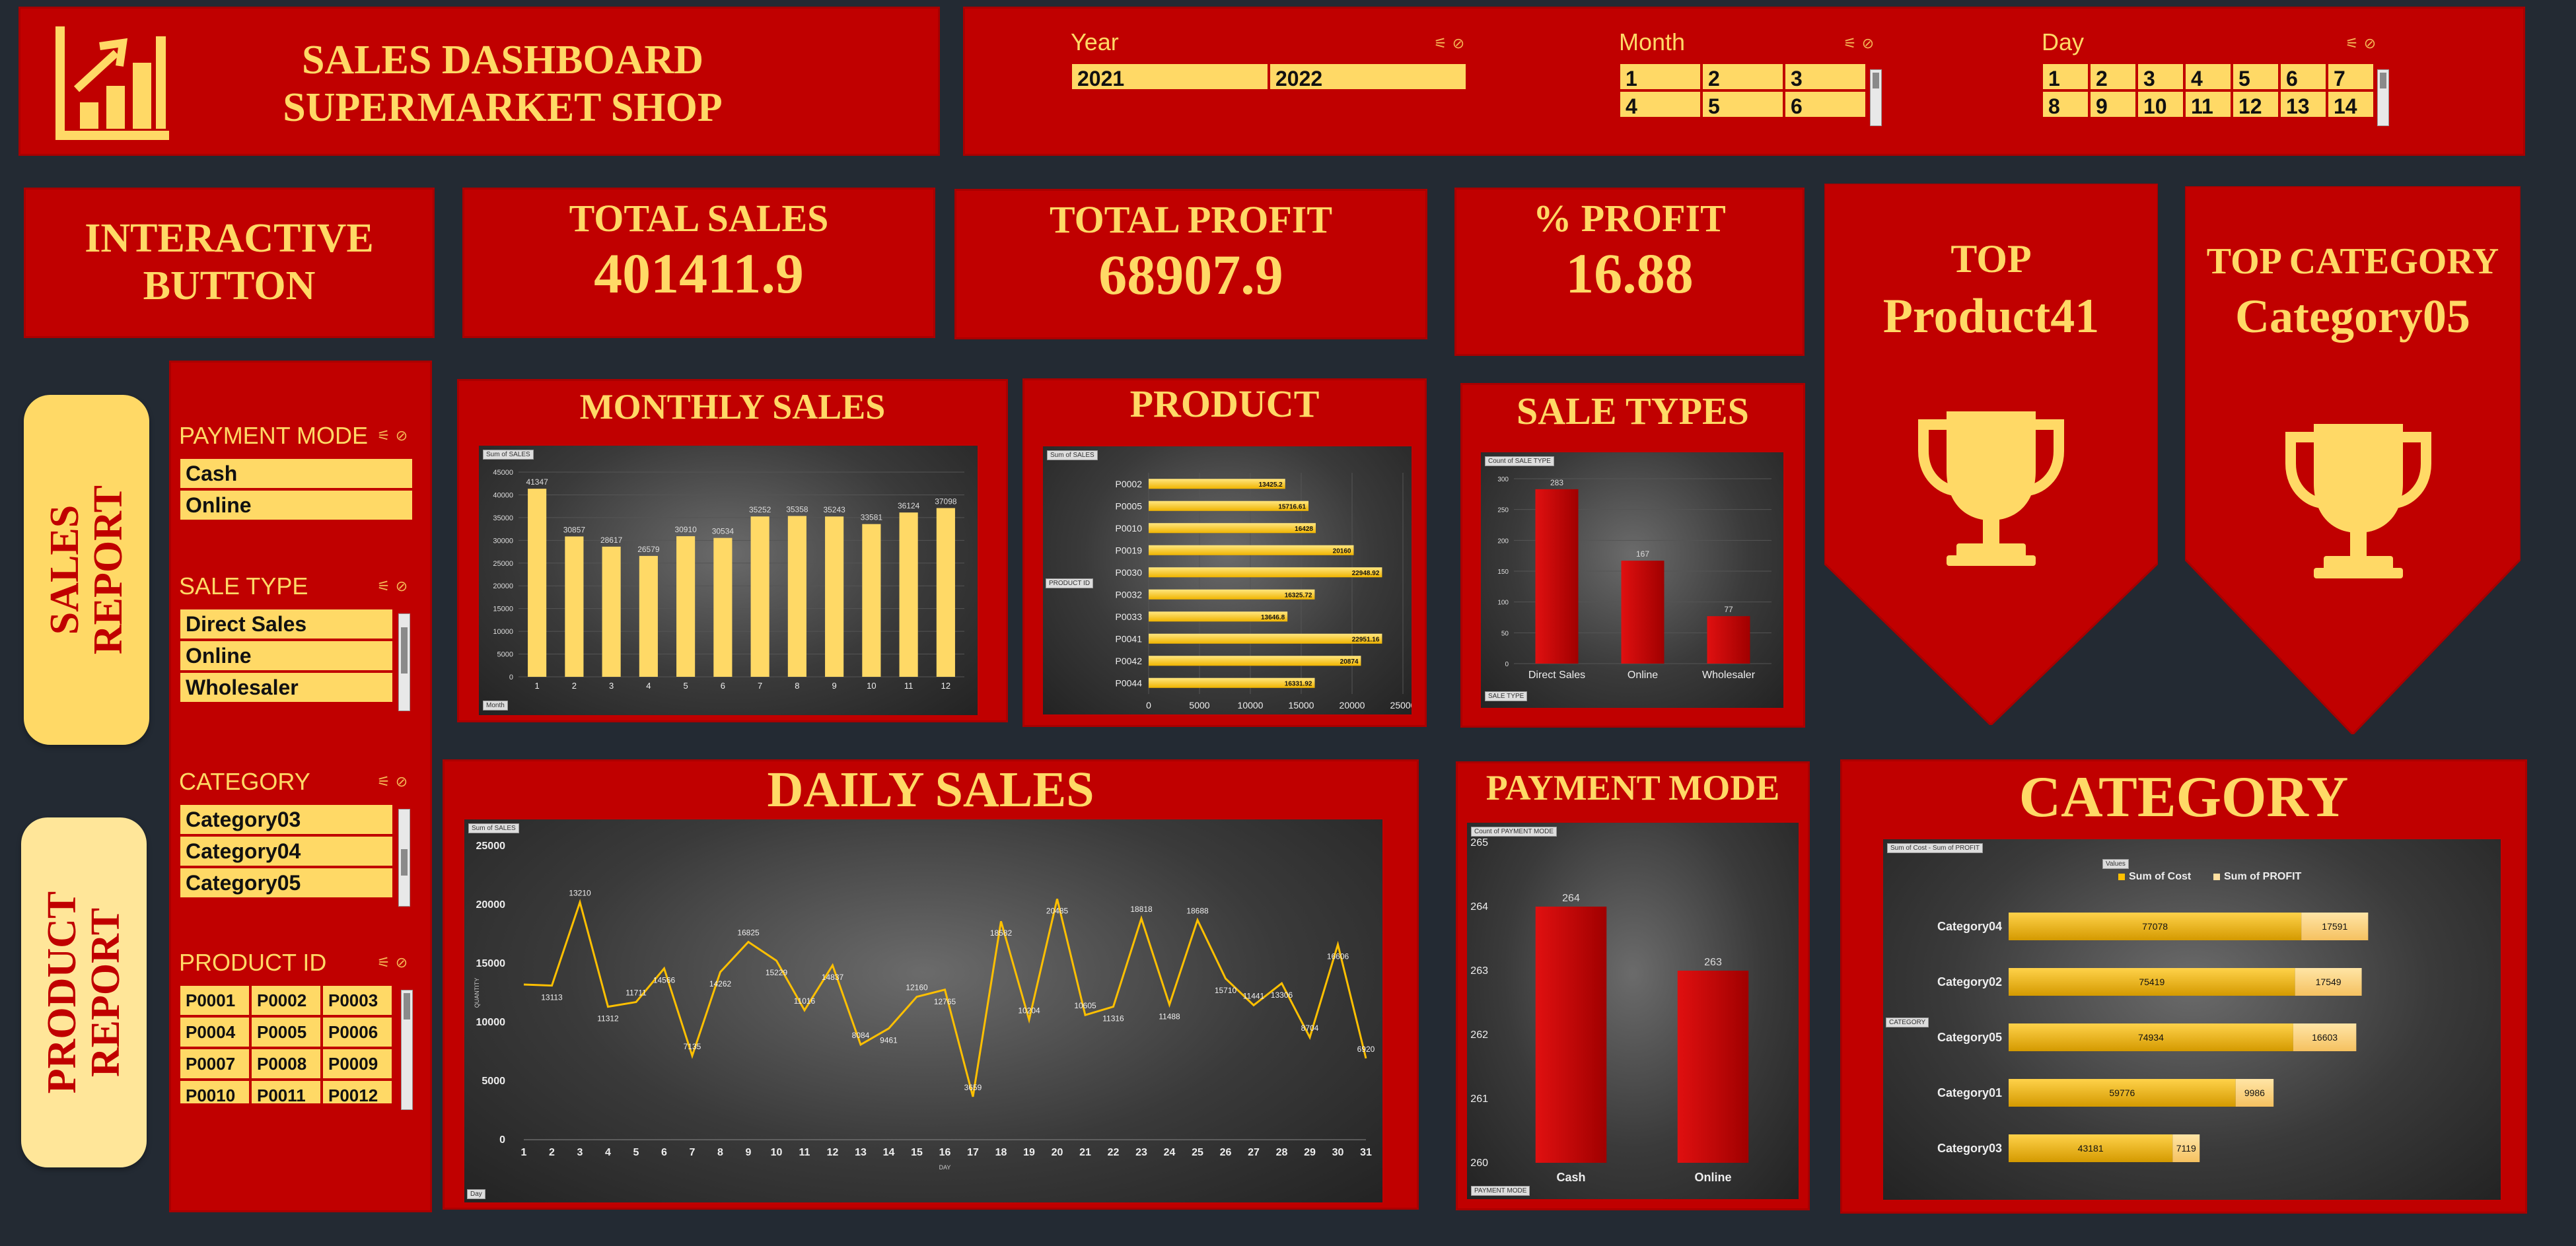  I want to click on product-report-label: REPORT, so click(106, 992).